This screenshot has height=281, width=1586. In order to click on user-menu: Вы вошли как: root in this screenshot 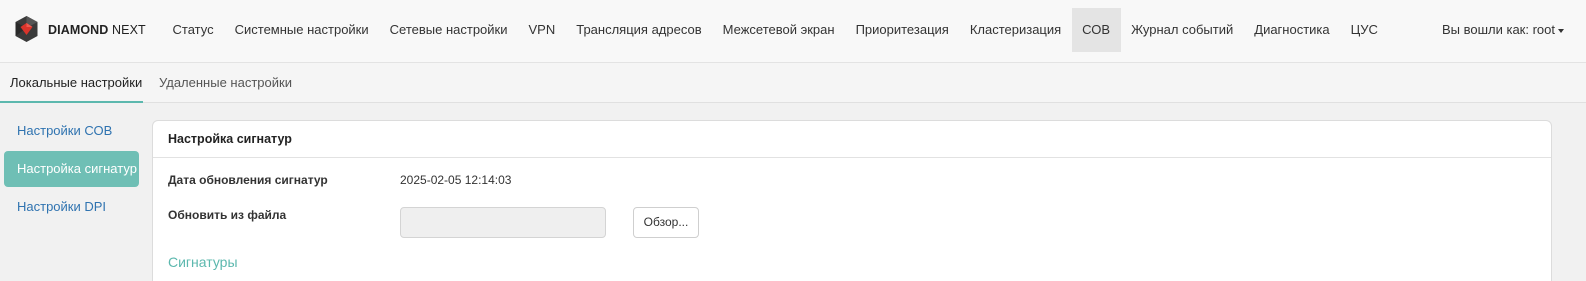, I will do `click(1503, 30)`.